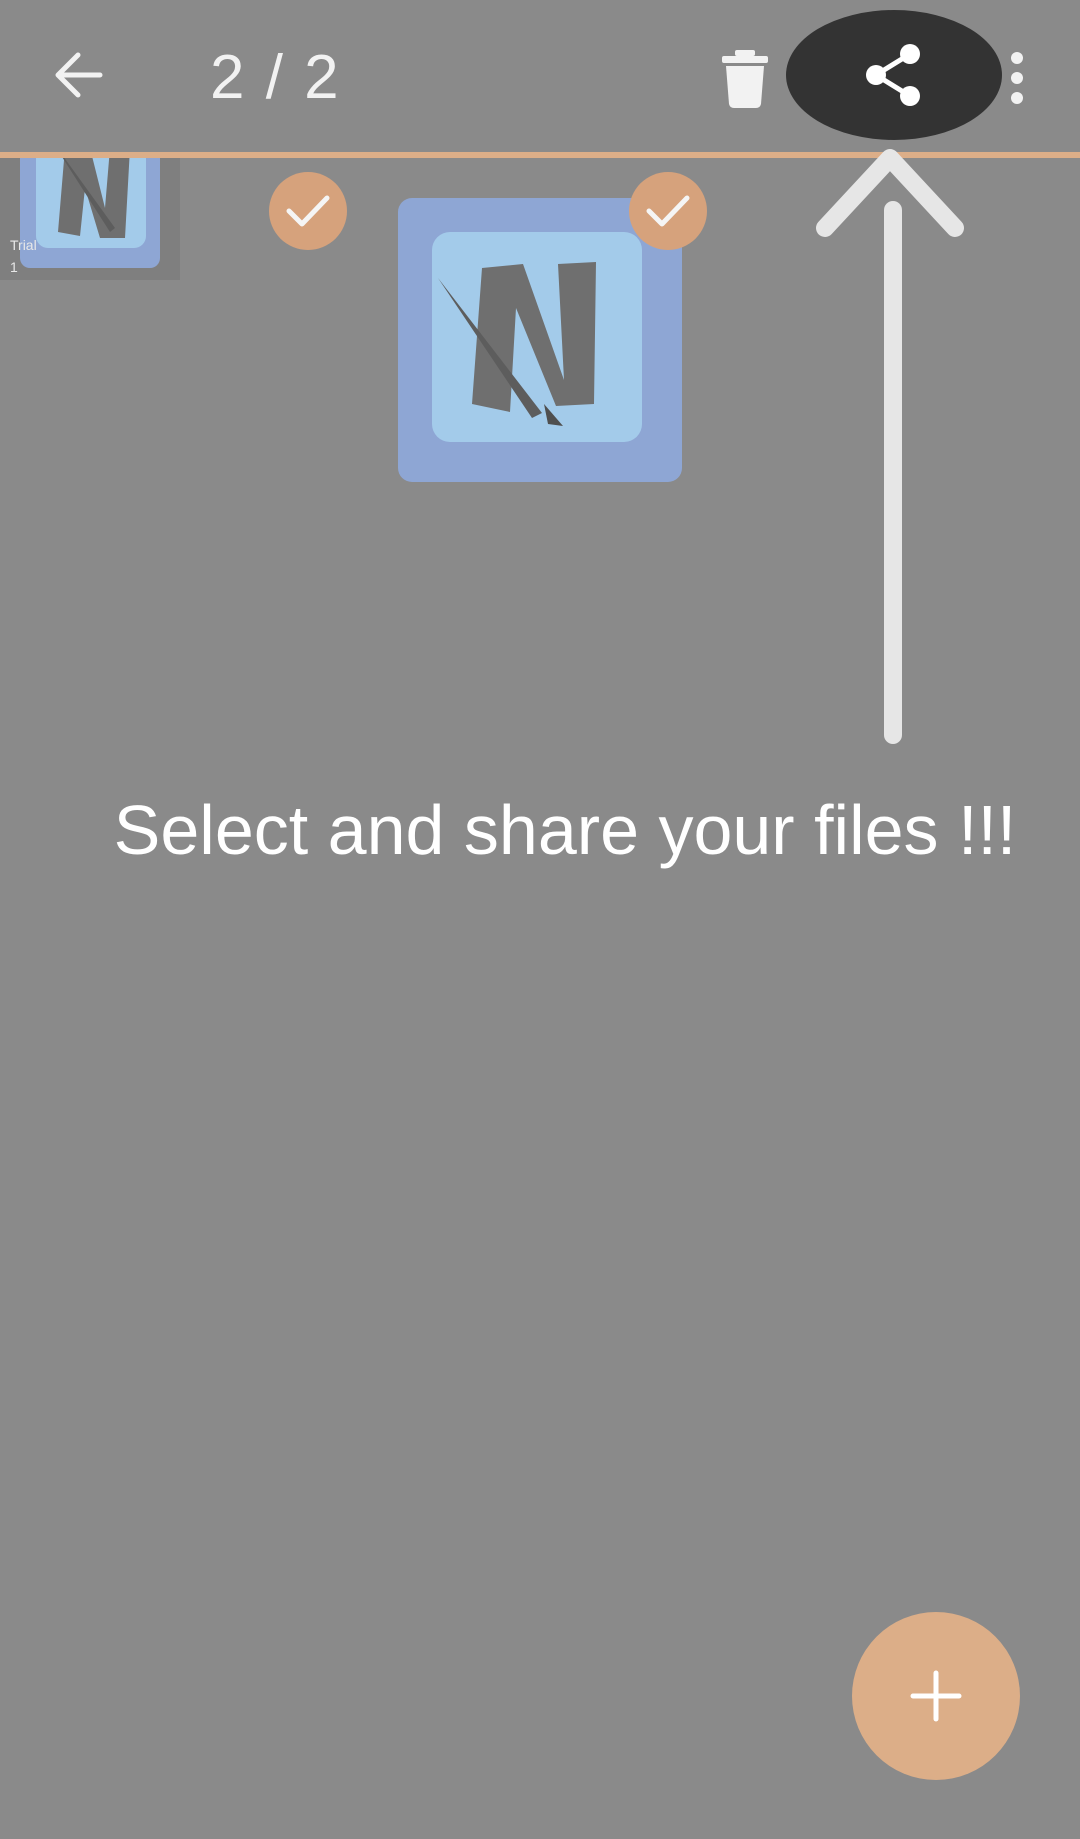  I want to click on file-name: Trial, so click(23, 245).